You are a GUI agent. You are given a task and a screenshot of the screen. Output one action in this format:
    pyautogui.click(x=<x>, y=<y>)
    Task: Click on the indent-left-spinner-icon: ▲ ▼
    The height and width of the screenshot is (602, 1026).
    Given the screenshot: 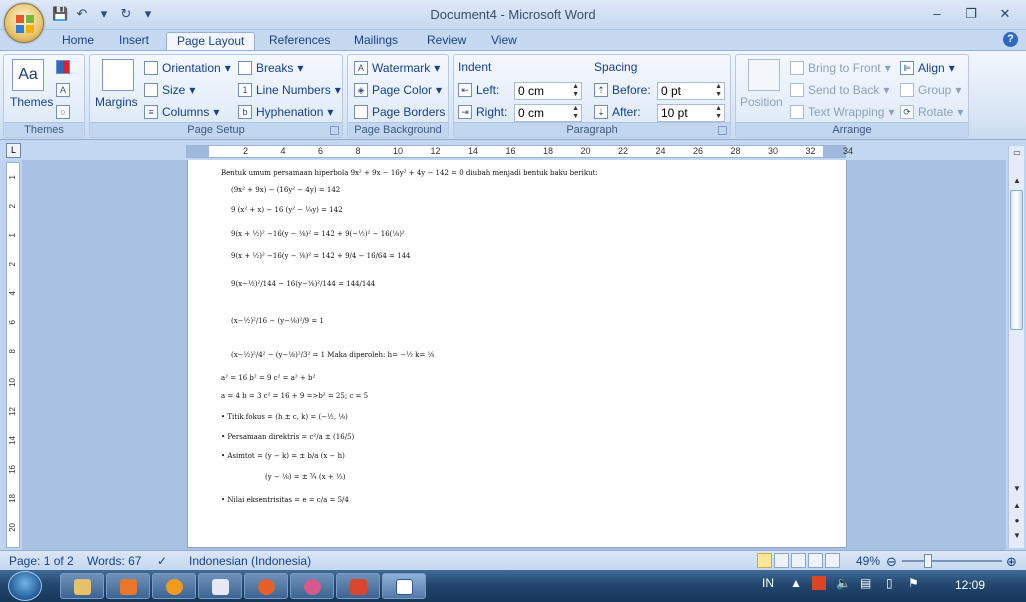 What is the action you would take?
    pyautogui.click(x=575, y=91)
    